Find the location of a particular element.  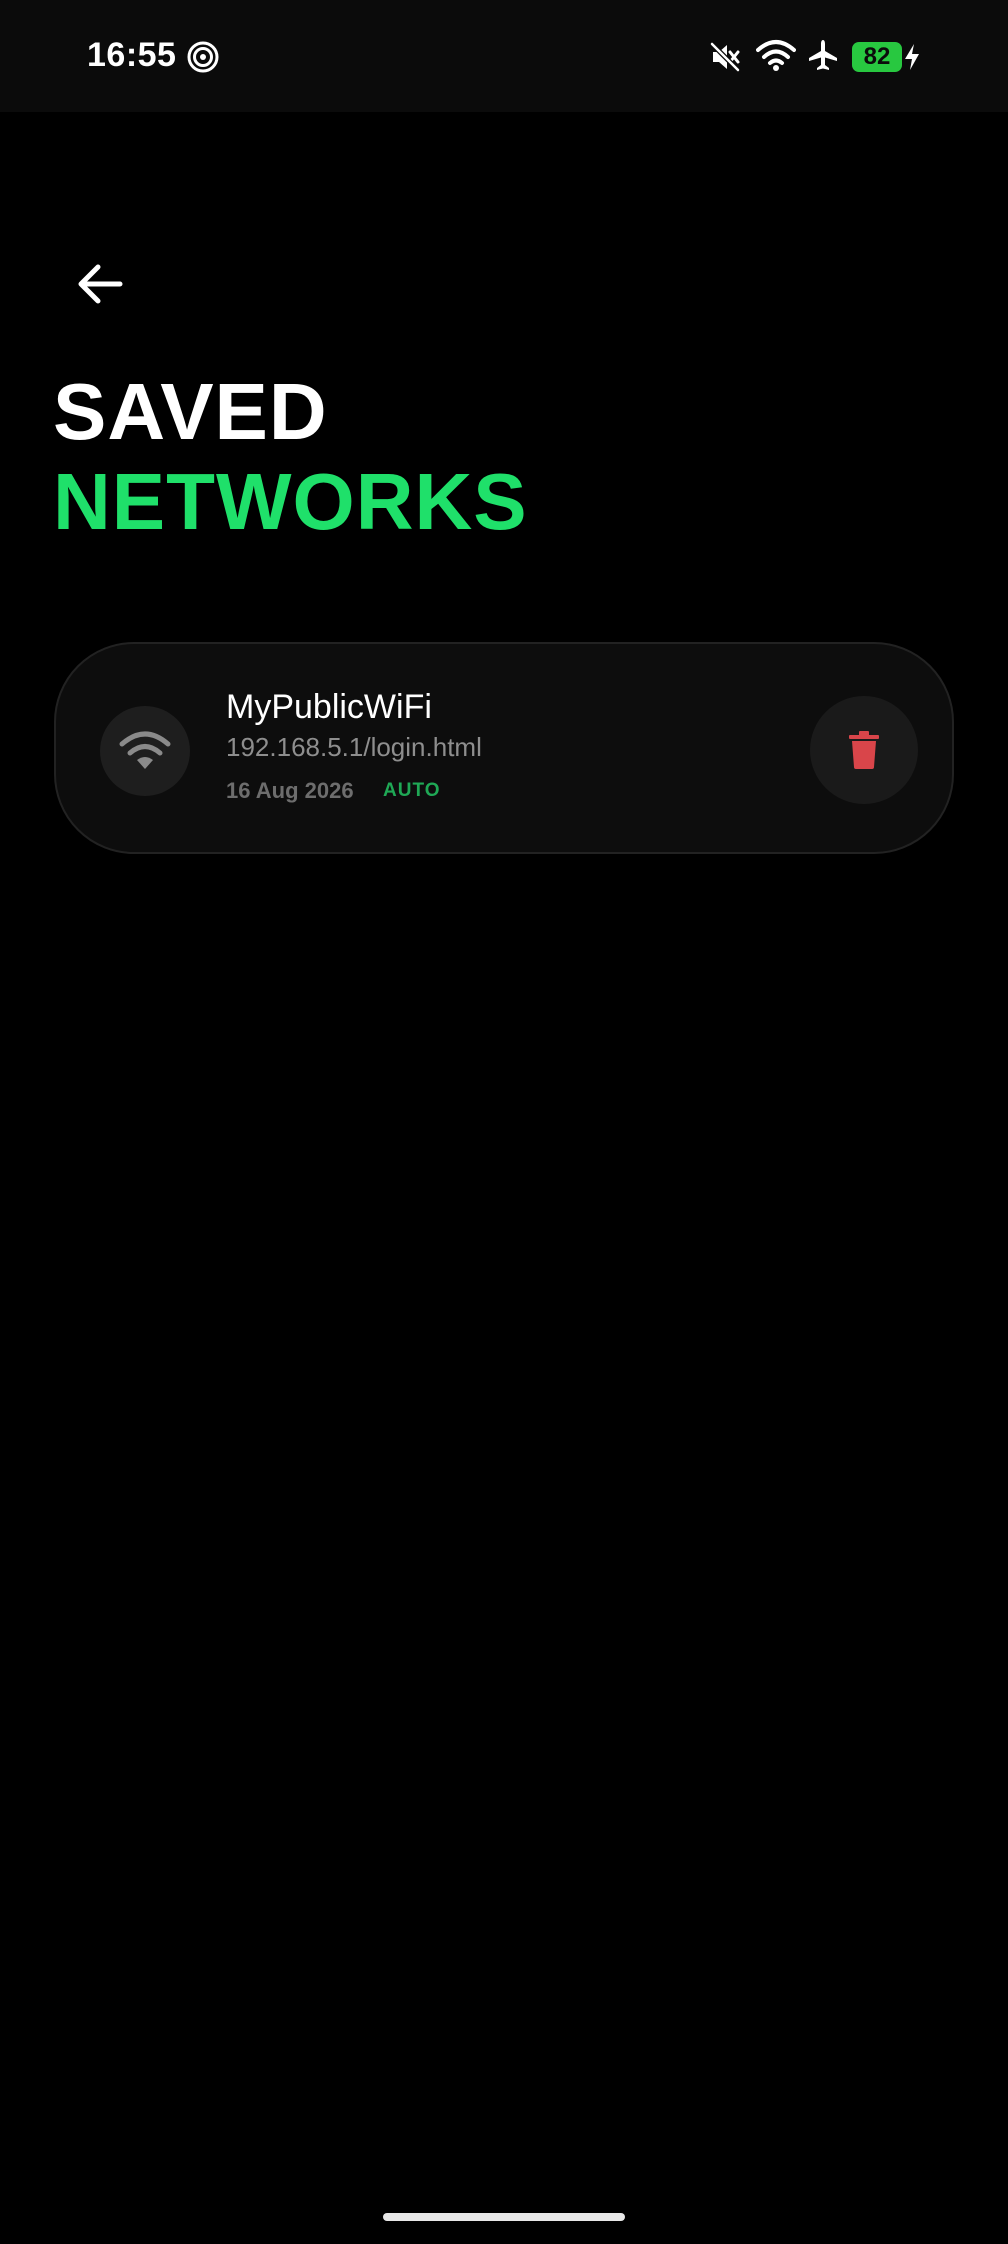

charging-bolt-icon is located at coordinates (912, 57).